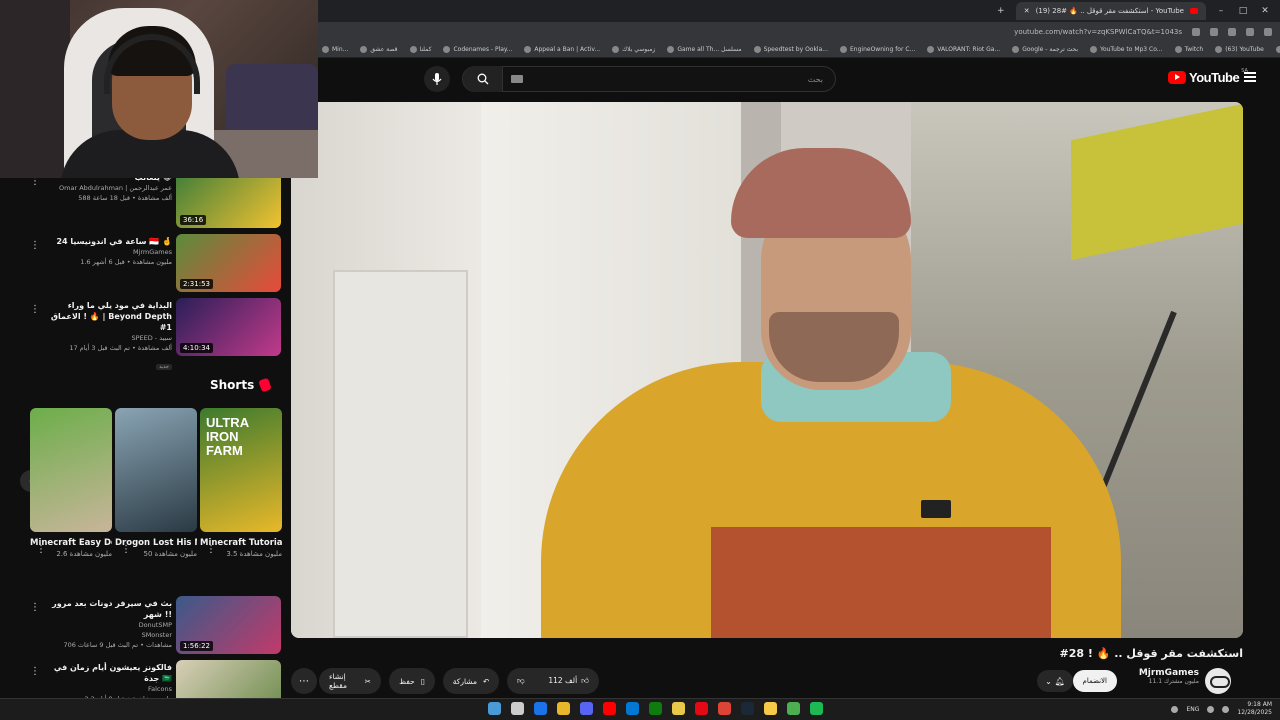 The height and width of the screenshot is (720, 1280). Describe the element at coordinates (649, 79) in the screenshot. I see `search-box: بحث` at that location.